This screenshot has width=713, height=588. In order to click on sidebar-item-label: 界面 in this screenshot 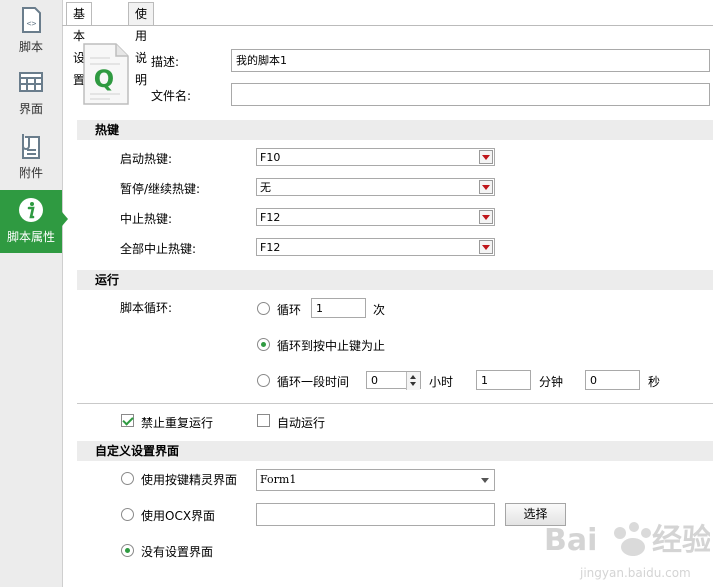, I will do `click(30, 109)`.